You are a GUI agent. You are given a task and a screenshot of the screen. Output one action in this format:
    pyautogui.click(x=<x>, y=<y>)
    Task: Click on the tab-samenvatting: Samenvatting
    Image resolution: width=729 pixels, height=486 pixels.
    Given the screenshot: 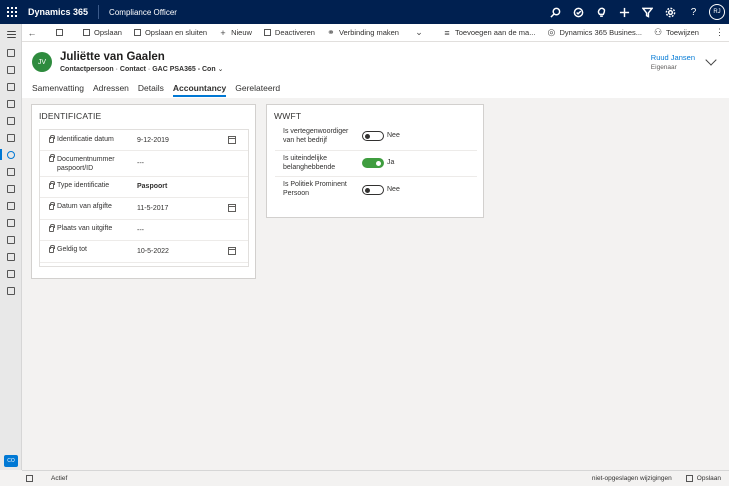 What is the action you would take?
    pyautogui.click(x=58, y=88)
    